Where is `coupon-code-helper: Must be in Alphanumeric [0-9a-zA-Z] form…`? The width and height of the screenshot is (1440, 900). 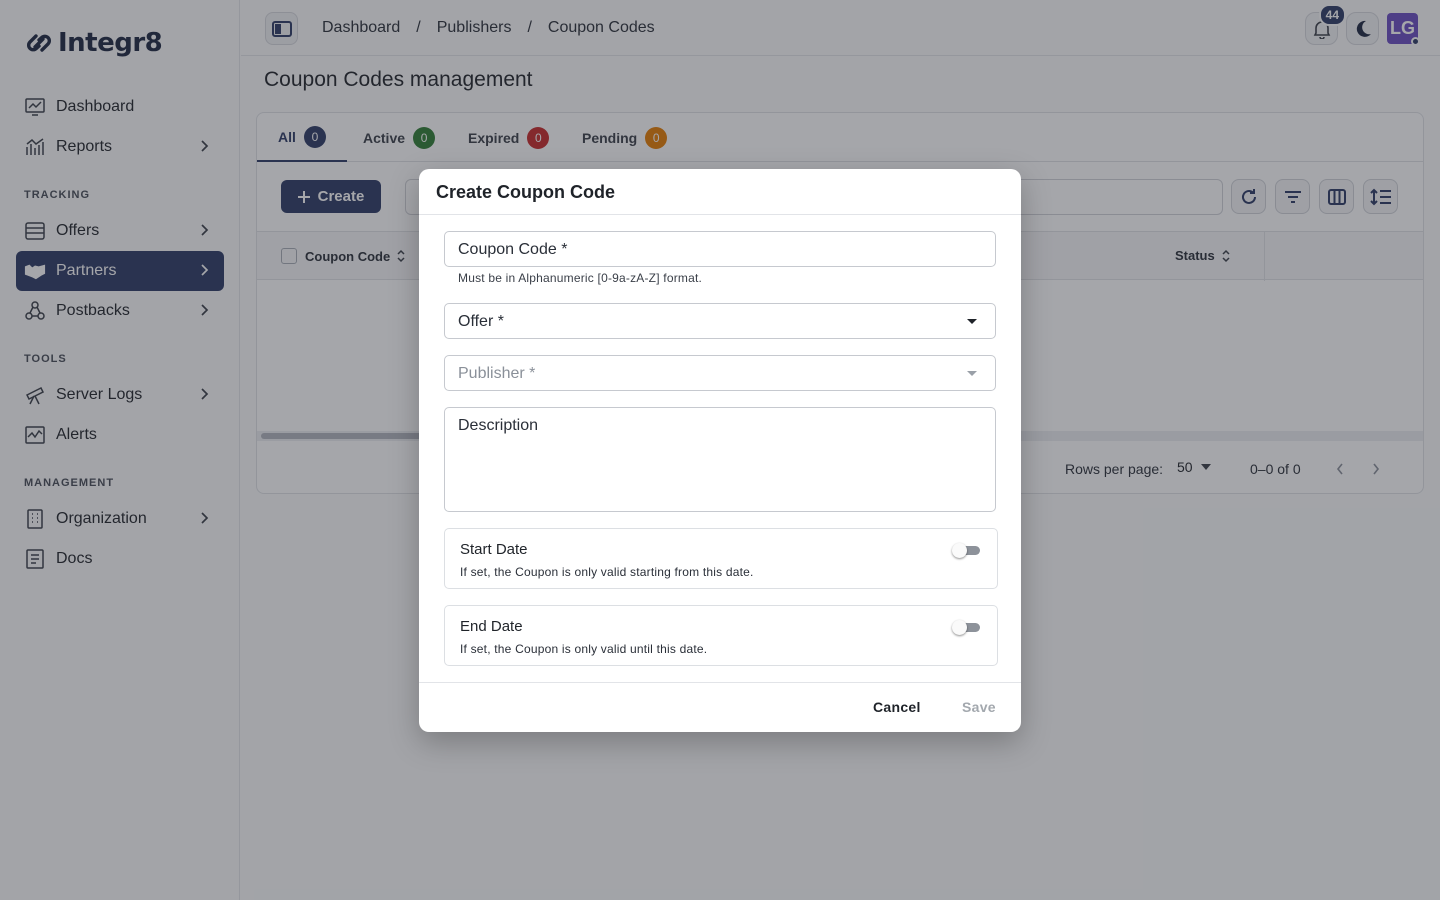
coupon-code-helper: Must be in Alphanumeric [0-9a-zA-Z] form… is located at coordinates (580, 278).